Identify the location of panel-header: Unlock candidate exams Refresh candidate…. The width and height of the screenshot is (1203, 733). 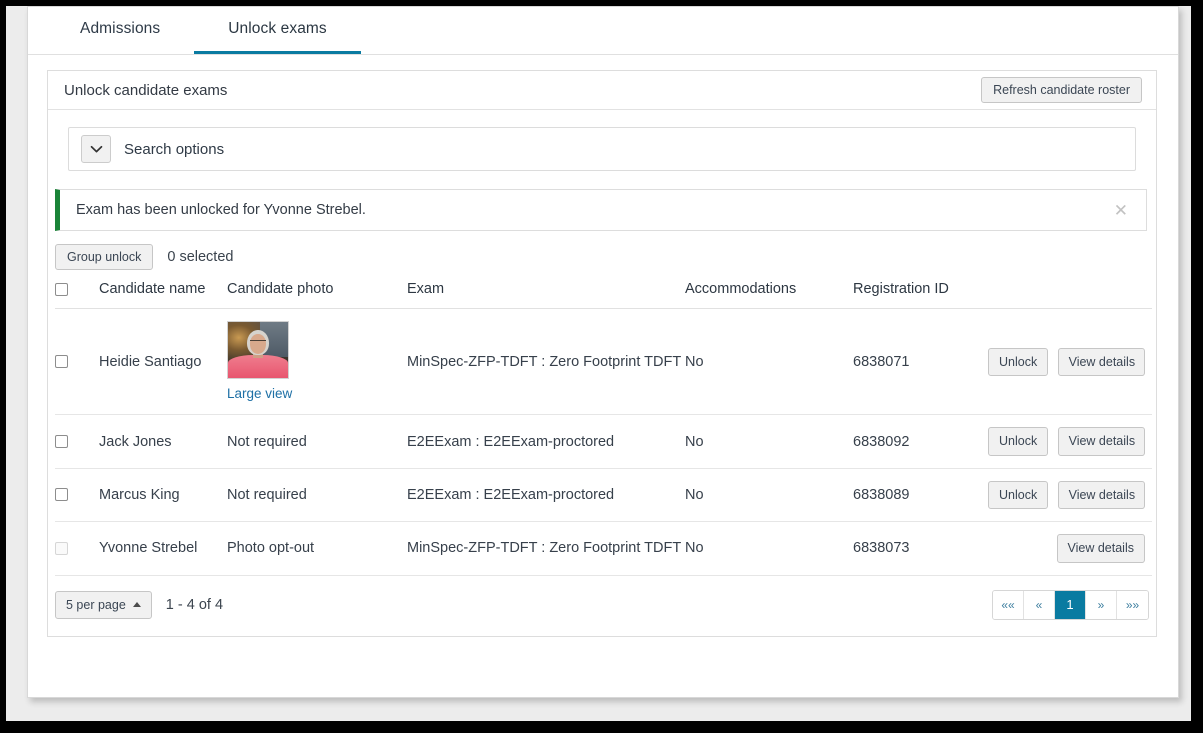
(602, 90).